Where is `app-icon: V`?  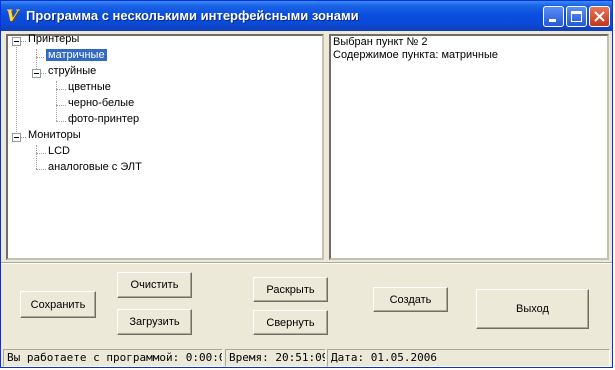 app-icon: V is located at coordinates (12, 15).